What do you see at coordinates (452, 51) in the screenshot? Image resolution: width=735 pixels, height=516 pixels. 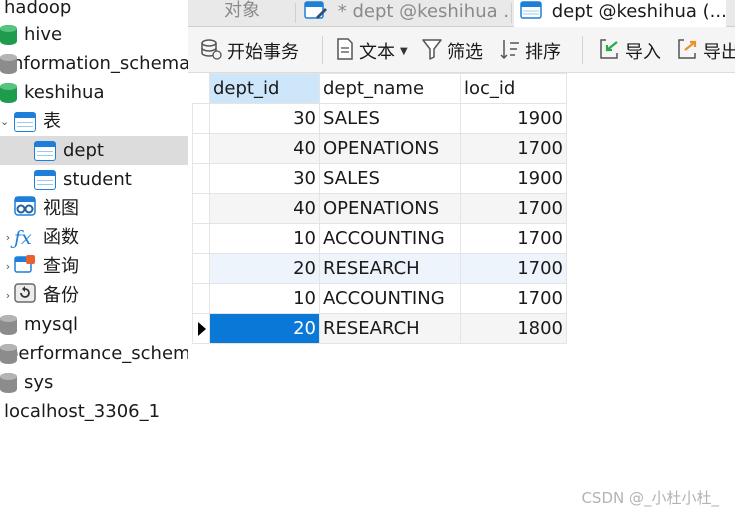 I see `filter-button: 筛选` at bounding box center [452, 51].